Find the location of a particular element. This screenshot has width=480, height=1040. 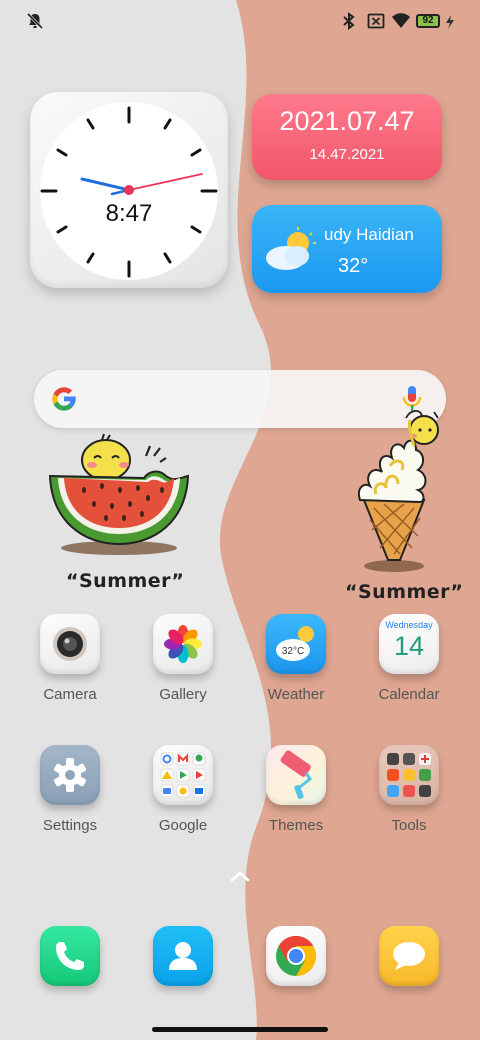

calendar-icon: Wednesday 14 is located at coordinates (409, 644).